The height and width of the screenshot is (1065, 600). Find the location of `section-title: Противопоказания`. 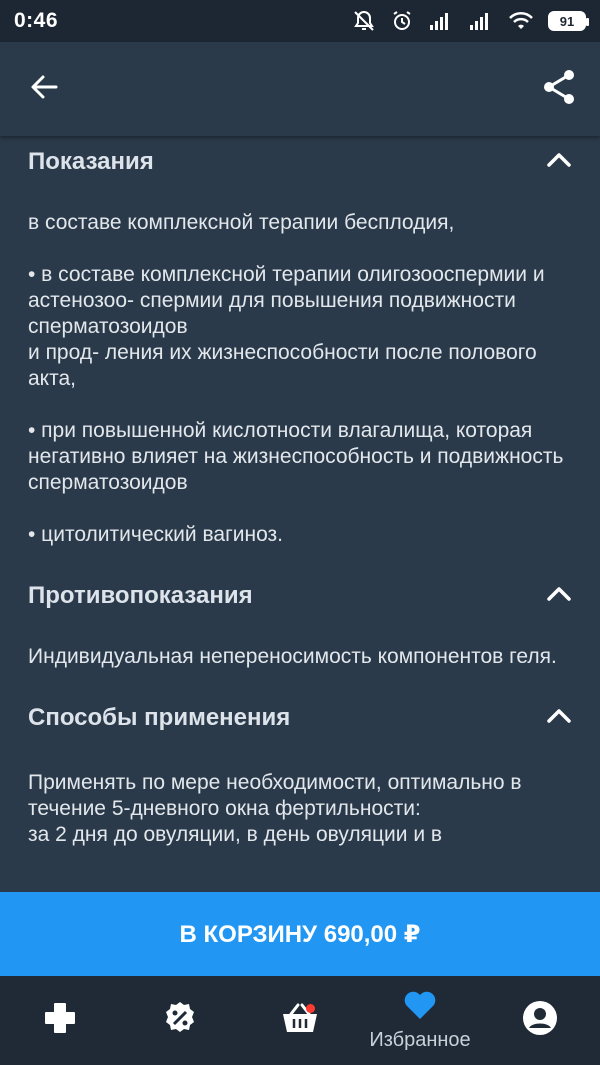

section-title: Противопоказания is located at coordinates (140, 595).